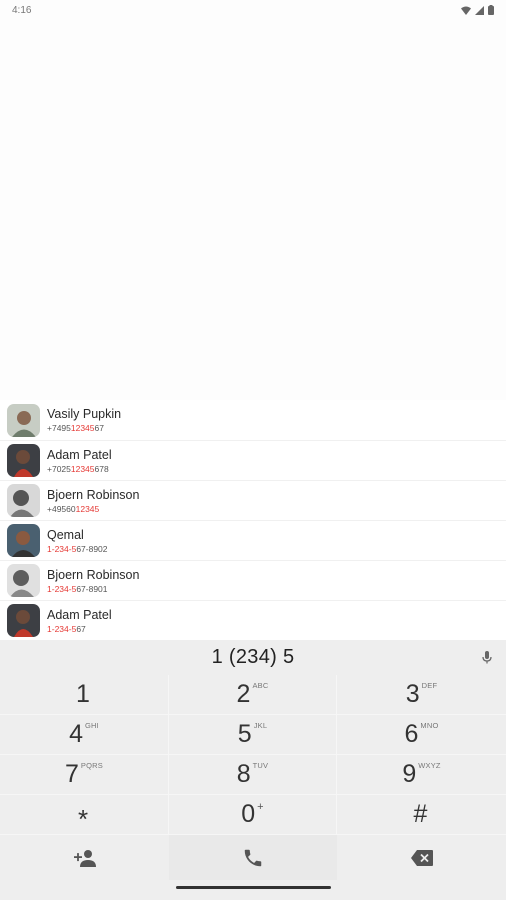  I want to click on backspace-button, so click(421, 857).